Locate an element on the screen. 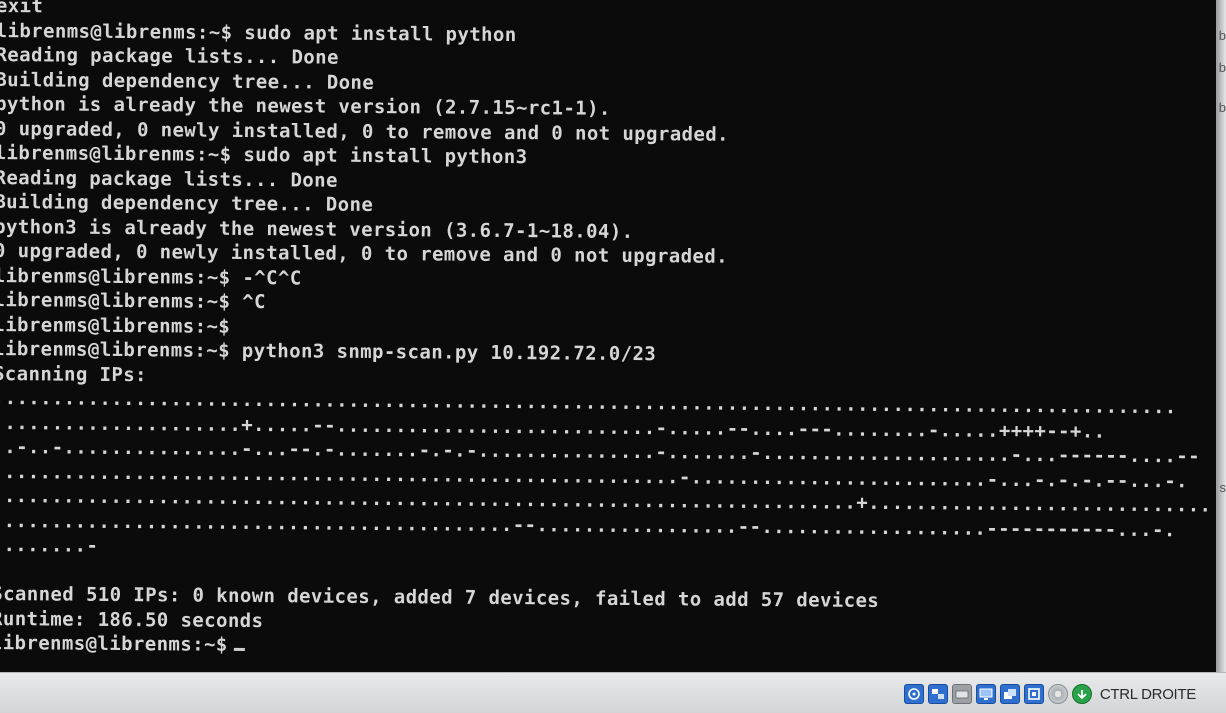  status-bar-icons: CTRL DROITE is located at coordinates (1050, 694).